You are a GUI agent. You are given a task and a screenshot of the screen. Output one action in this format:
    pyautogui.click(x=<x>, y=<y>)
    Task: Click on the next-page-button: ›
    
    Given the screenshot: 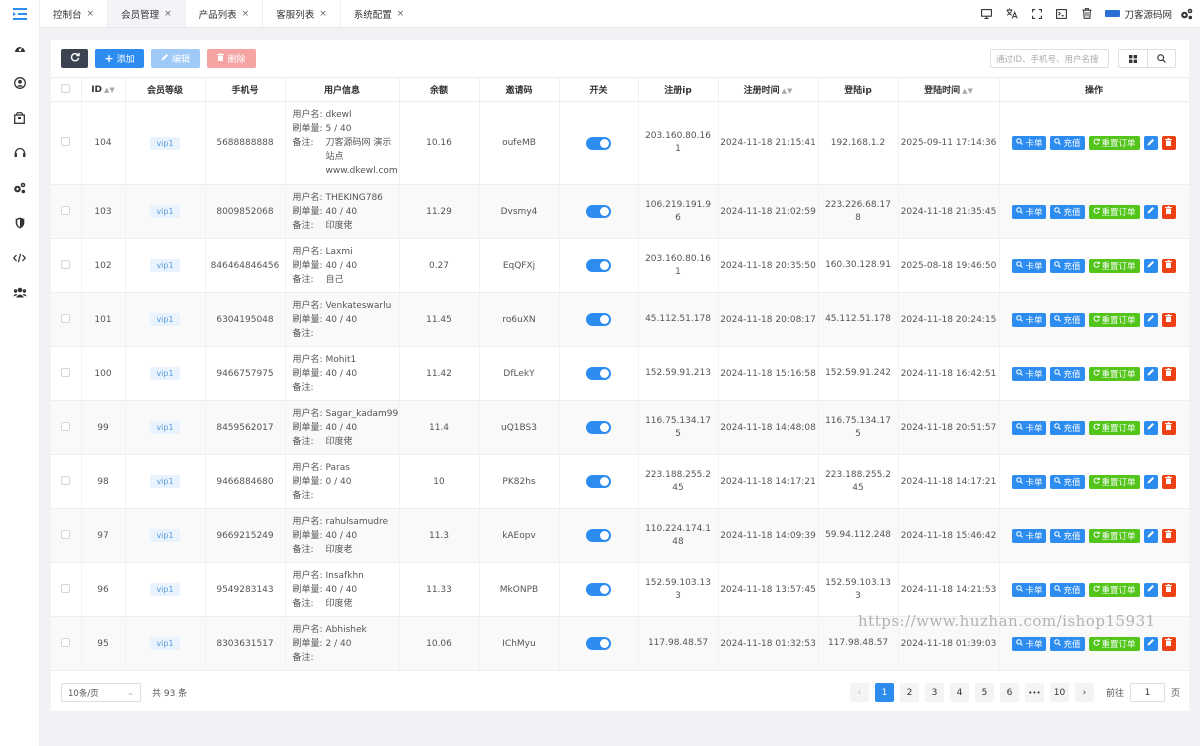 What is the action you would take?
    pyautogui.click(x=1084, y=692)
    